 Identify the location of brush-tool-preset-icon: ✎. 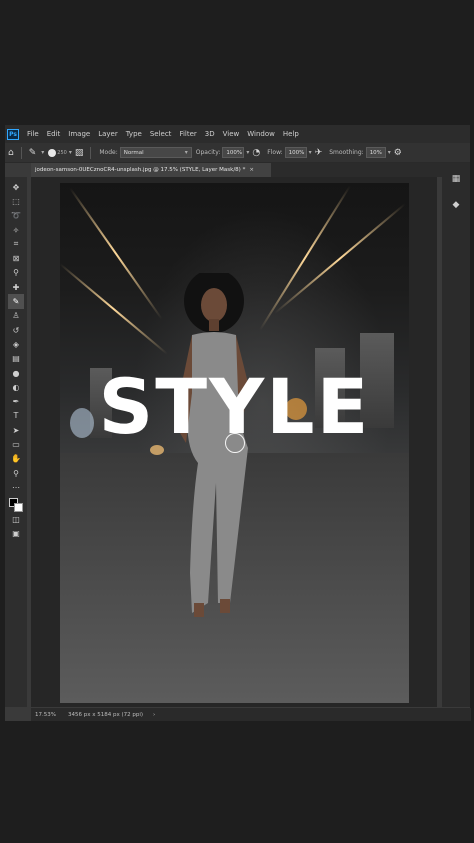
(33, 153).